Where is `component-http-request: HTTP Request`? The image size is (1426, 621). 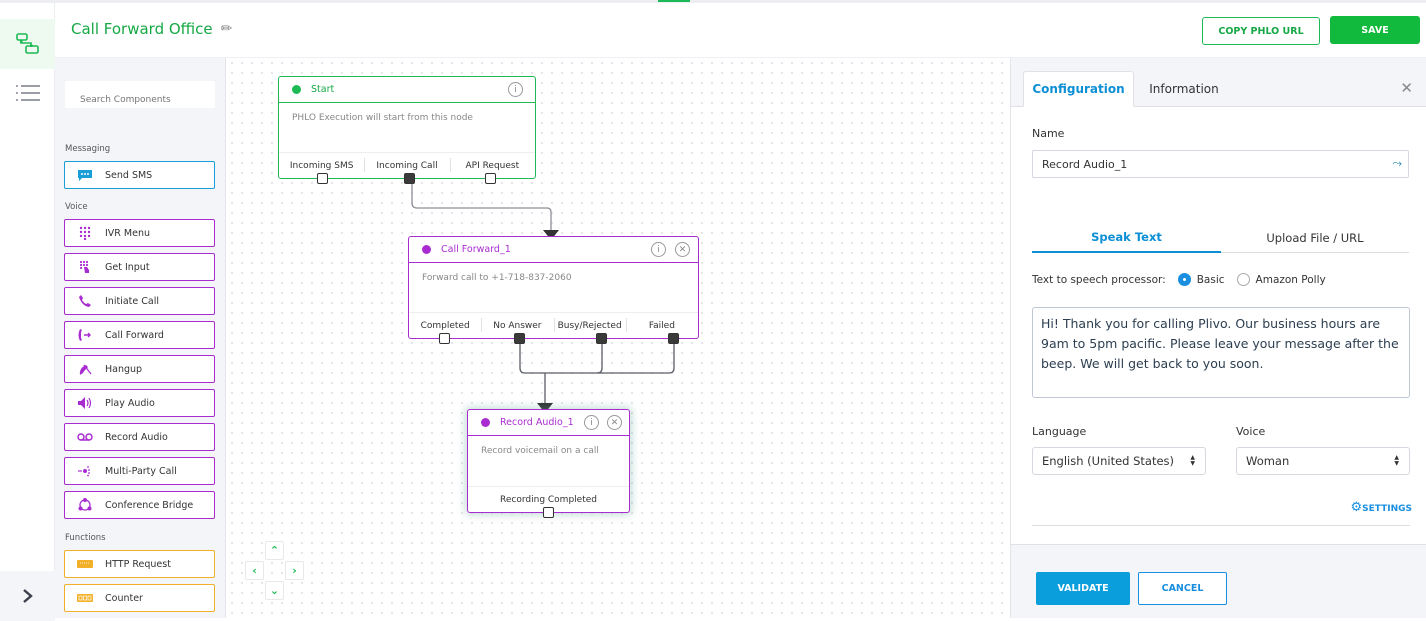
component-http-request: HTTP Request is located at coordinates (139, 564).